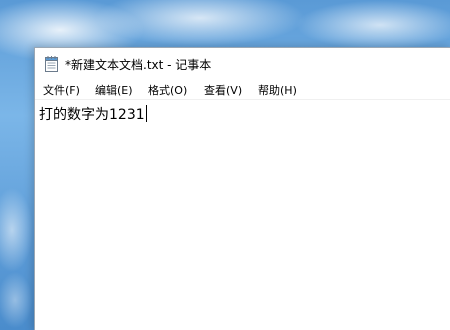 This screenshot has width=450, height=330. I want to click on menu-view: 查看(V), so click(223, 90).